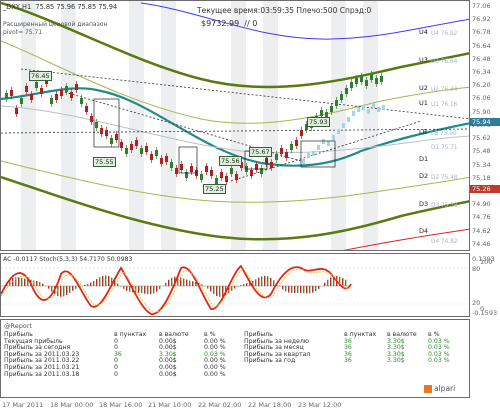 The image size is (500, 413). What do you see at coordinates (214, 189) in the screenshot?
I see `price-bubble-3: 75.25` at bounding box center [214, 189].